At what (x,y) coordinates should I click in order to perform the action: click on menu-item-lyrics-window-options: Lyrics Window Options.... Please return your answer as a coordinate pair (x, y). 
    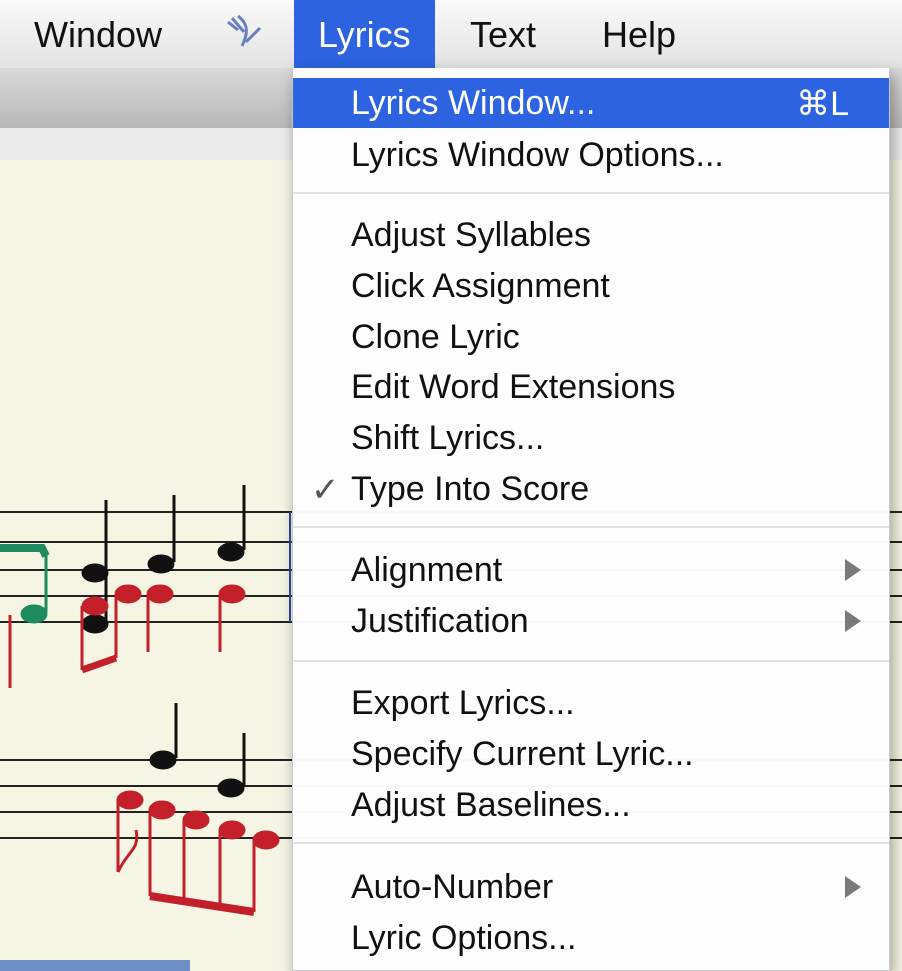
    Looking at the image, I should click on (591, 155).